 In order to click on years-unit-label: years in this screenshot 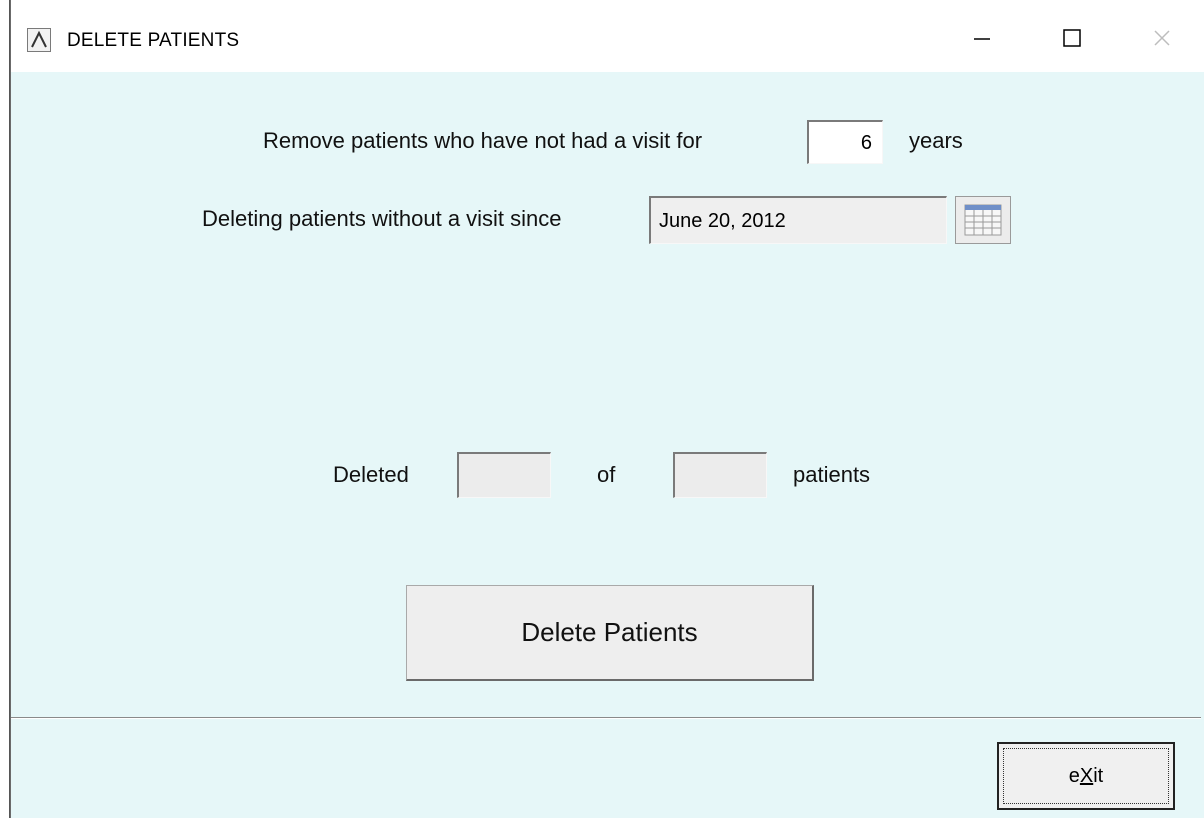, I will do `click(936, 140)`.